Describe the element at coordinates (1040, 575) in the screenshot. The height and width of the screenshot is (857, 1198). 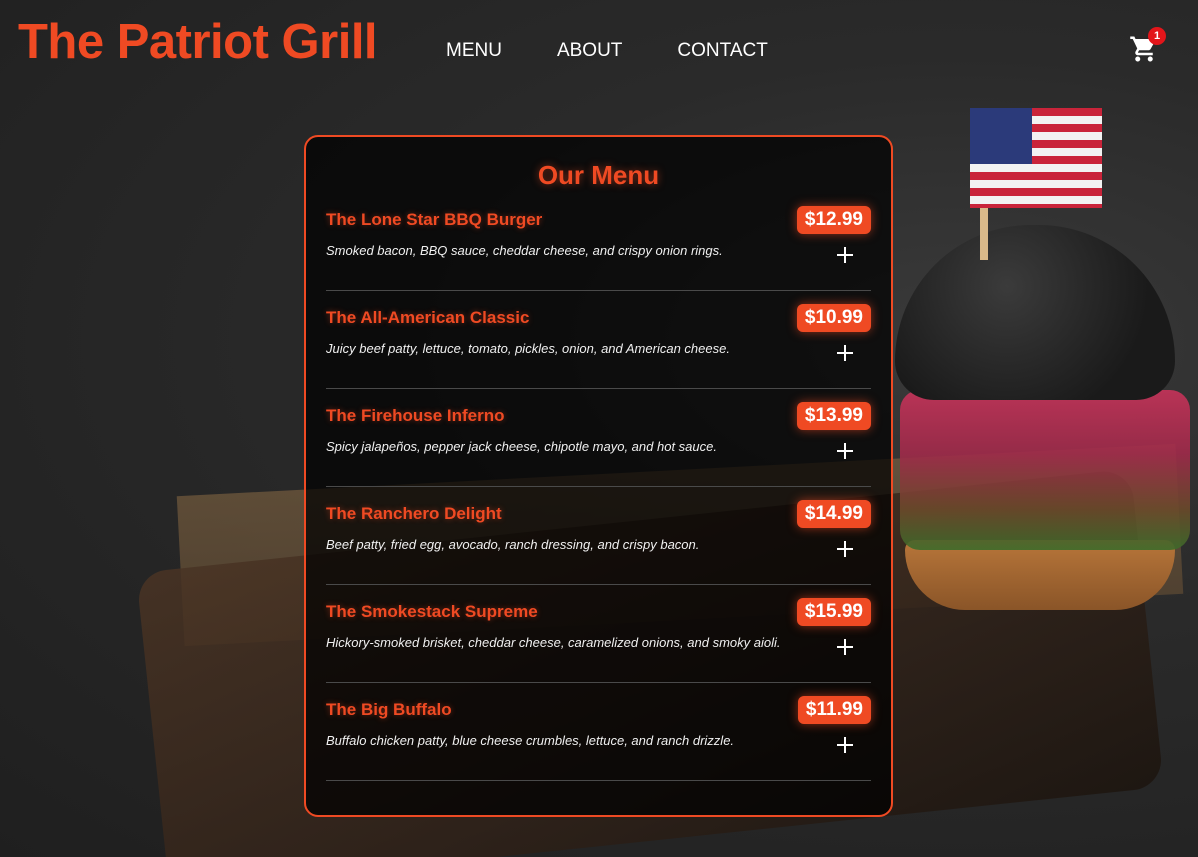
I see `background-burger-bun-bottom` at that location.